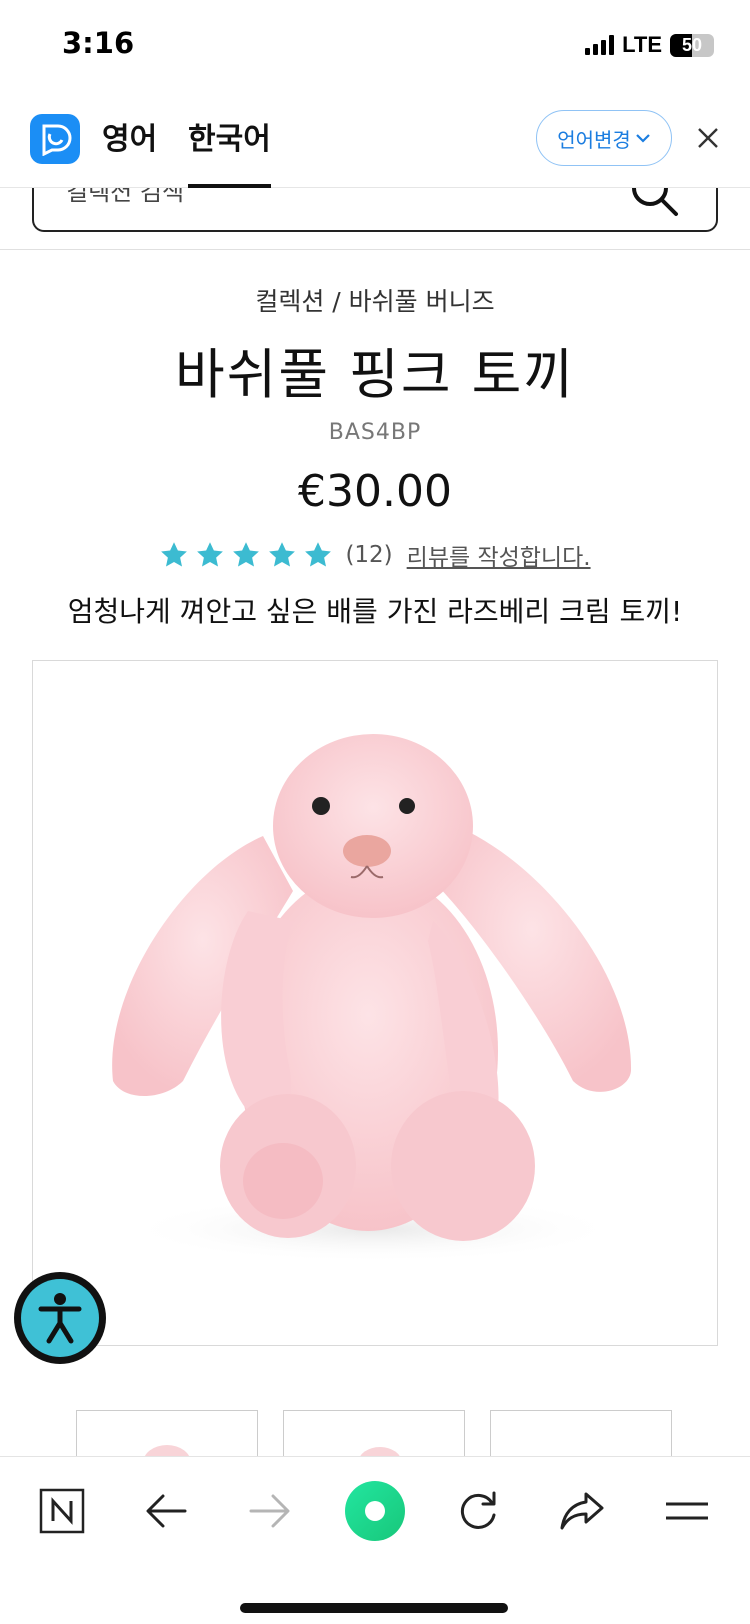 The image size is (750, 1624). What do you see at coordinates (499, 555) in the screenshot?
I see `write-review-link: 리뷰를 작성합니다.` at bounding box center [499, 555].